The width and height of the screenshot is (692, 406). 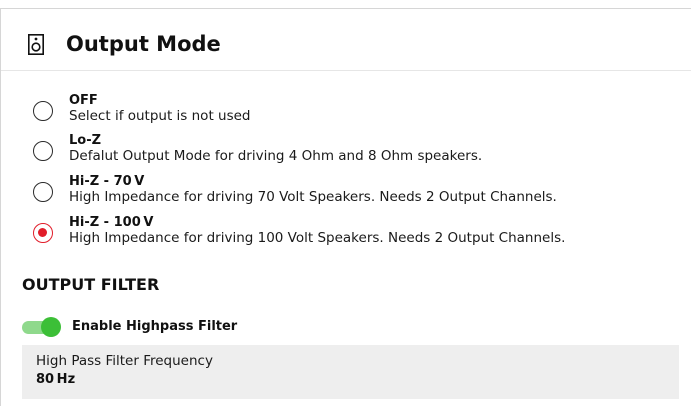 What do you see at coordinates (355, 113) in the screenshot?
I see `output-mode-option-off: OFF Select if output is not used` at bounding box center [355, 113].